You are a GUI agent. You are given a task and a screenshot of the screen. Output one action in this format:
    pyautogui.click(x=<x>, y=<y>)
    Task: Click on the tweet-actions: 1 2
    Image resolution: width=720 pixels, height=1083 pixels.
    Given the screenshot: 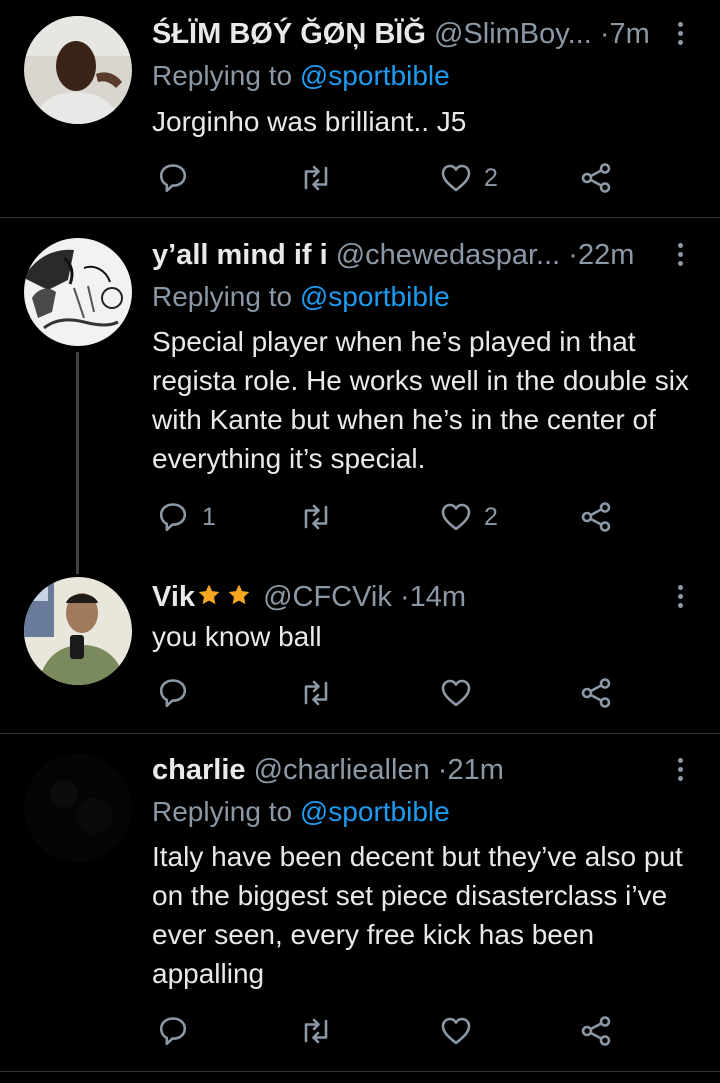 What is the action you would take?
    pyautogui.click(x=387, y=517)
    